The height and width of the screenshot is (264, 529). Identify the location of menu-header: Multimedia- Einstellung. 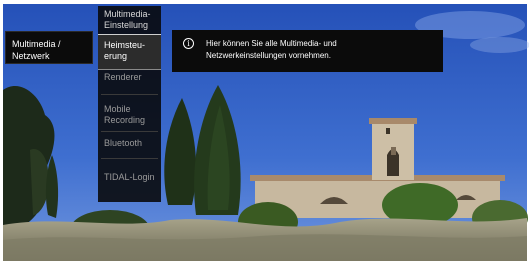
(132, 21).